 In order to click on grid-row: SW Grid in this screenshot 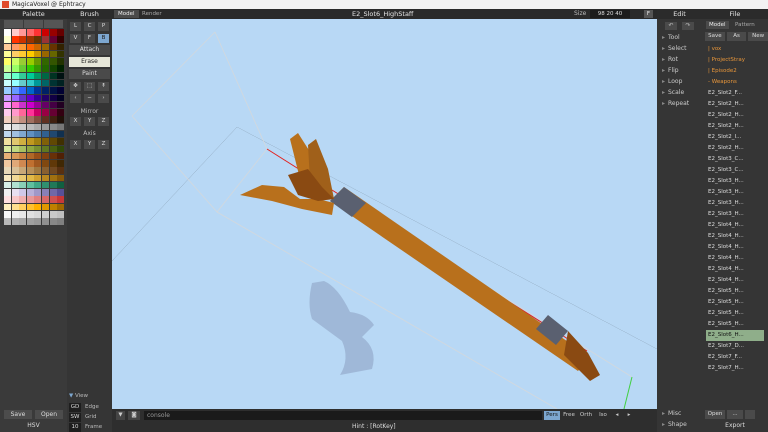, I will do `click(90, 417)`.